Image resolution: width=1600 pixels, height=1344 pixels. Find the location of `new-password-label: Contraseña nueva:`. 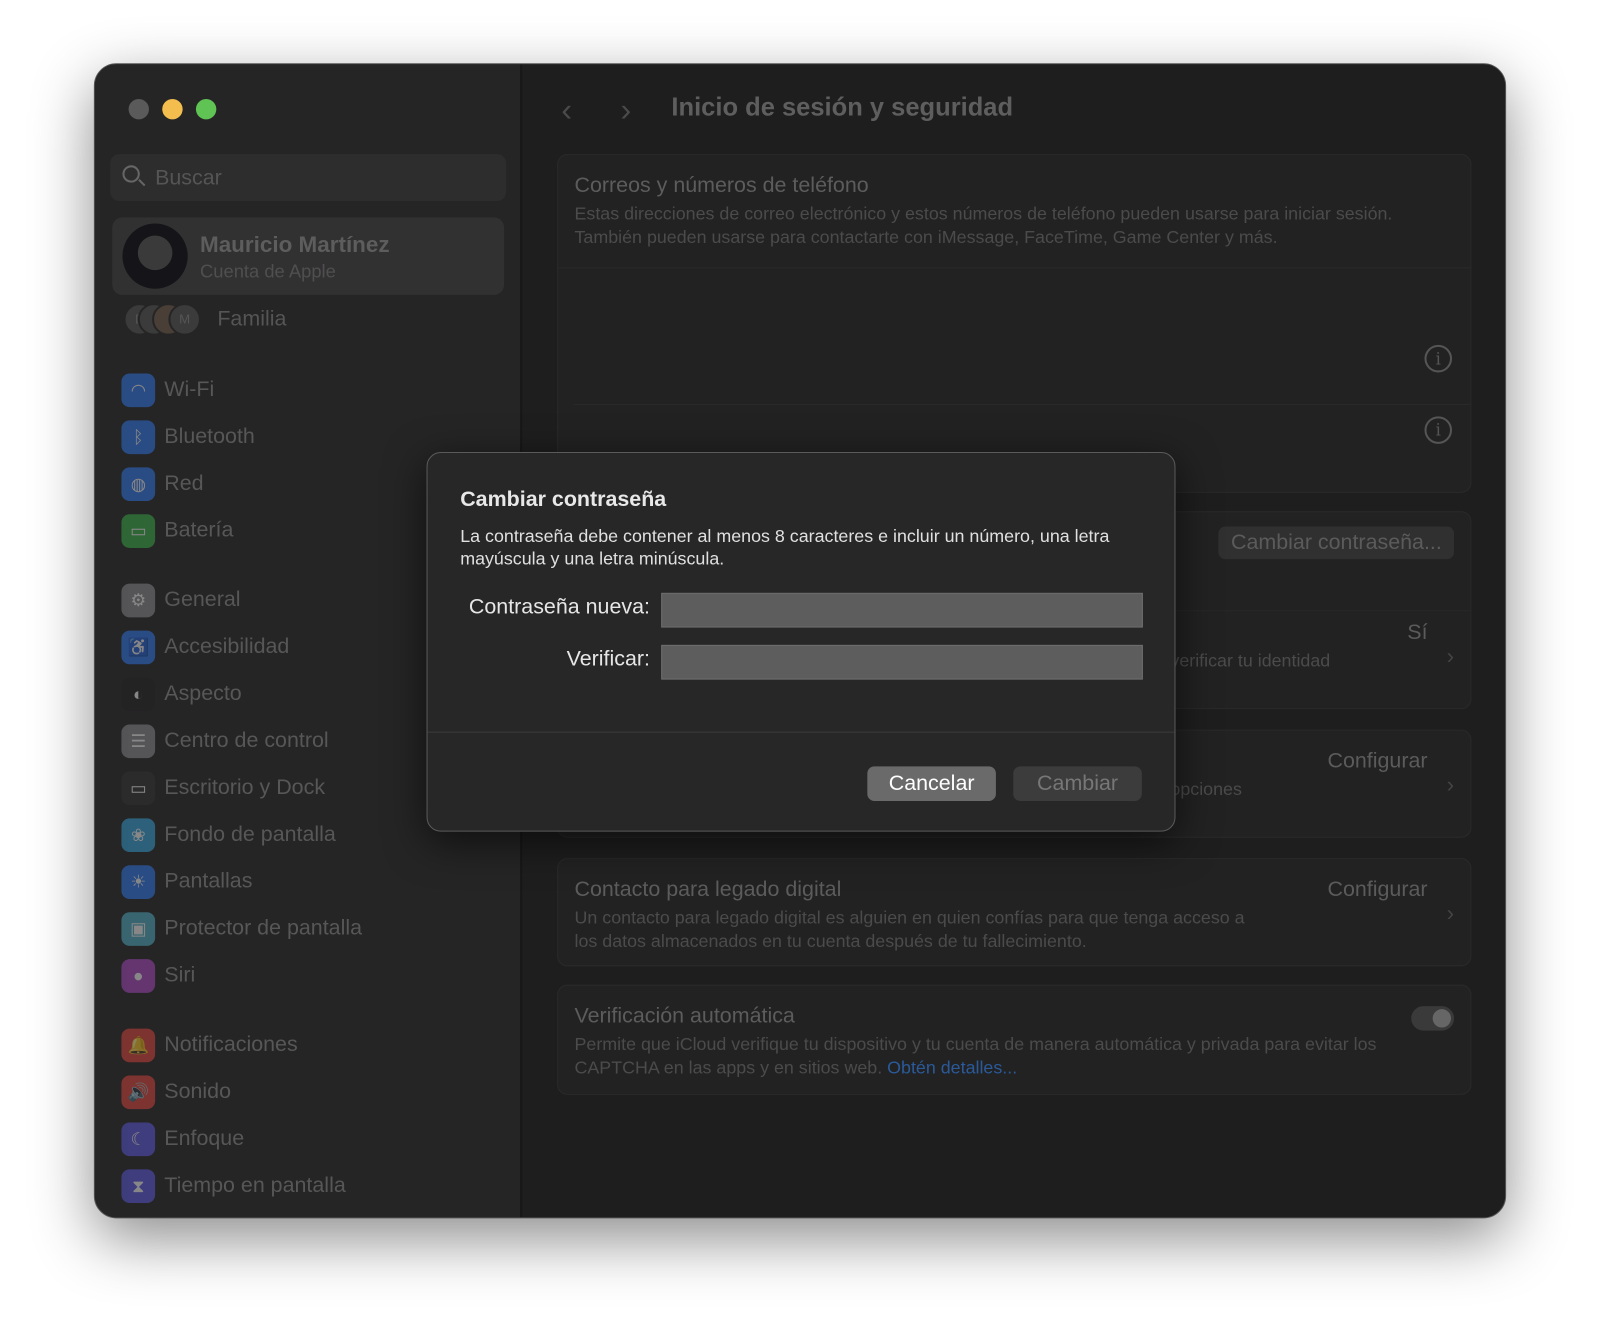

new-password-label: Contraseña nueva: is located at coordinates (559, 606).